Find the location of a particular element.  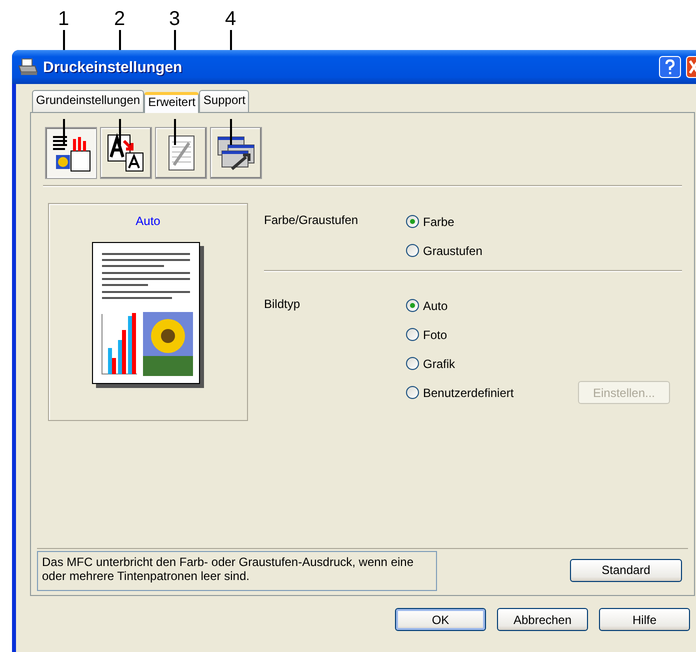

printer-icon is located at coordinates (28, 67).